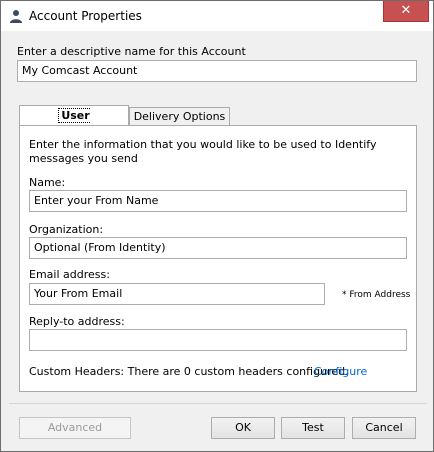 The width and height of the screenshot is (434, 452). Describe the element at coordinates (69, 274) in the screenshot. I see `email-label: Email address:` at that location.